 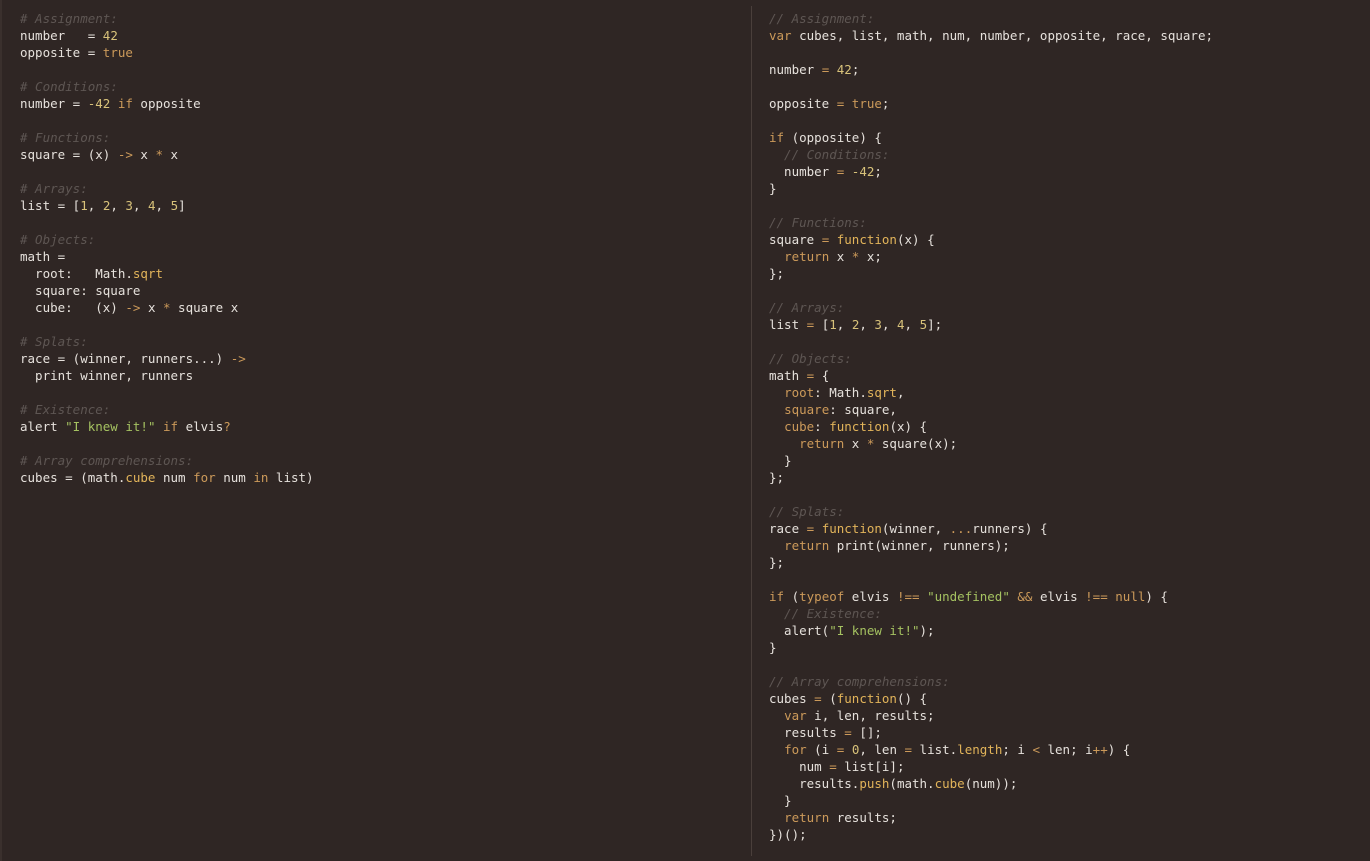 I want to click on code-token-text: len; i, so click(x=1066, y=749).